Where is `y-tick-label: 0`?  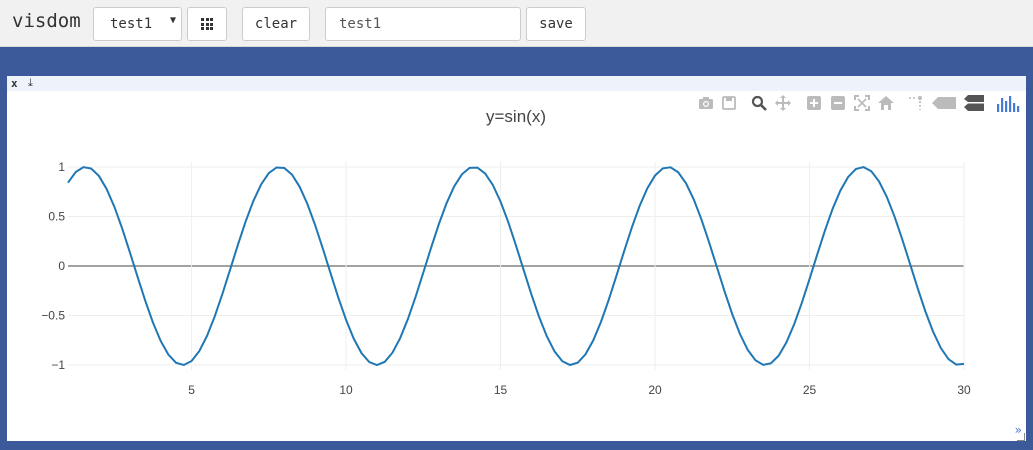
y-tick-label: 0 is located at coordinates (61, 266).